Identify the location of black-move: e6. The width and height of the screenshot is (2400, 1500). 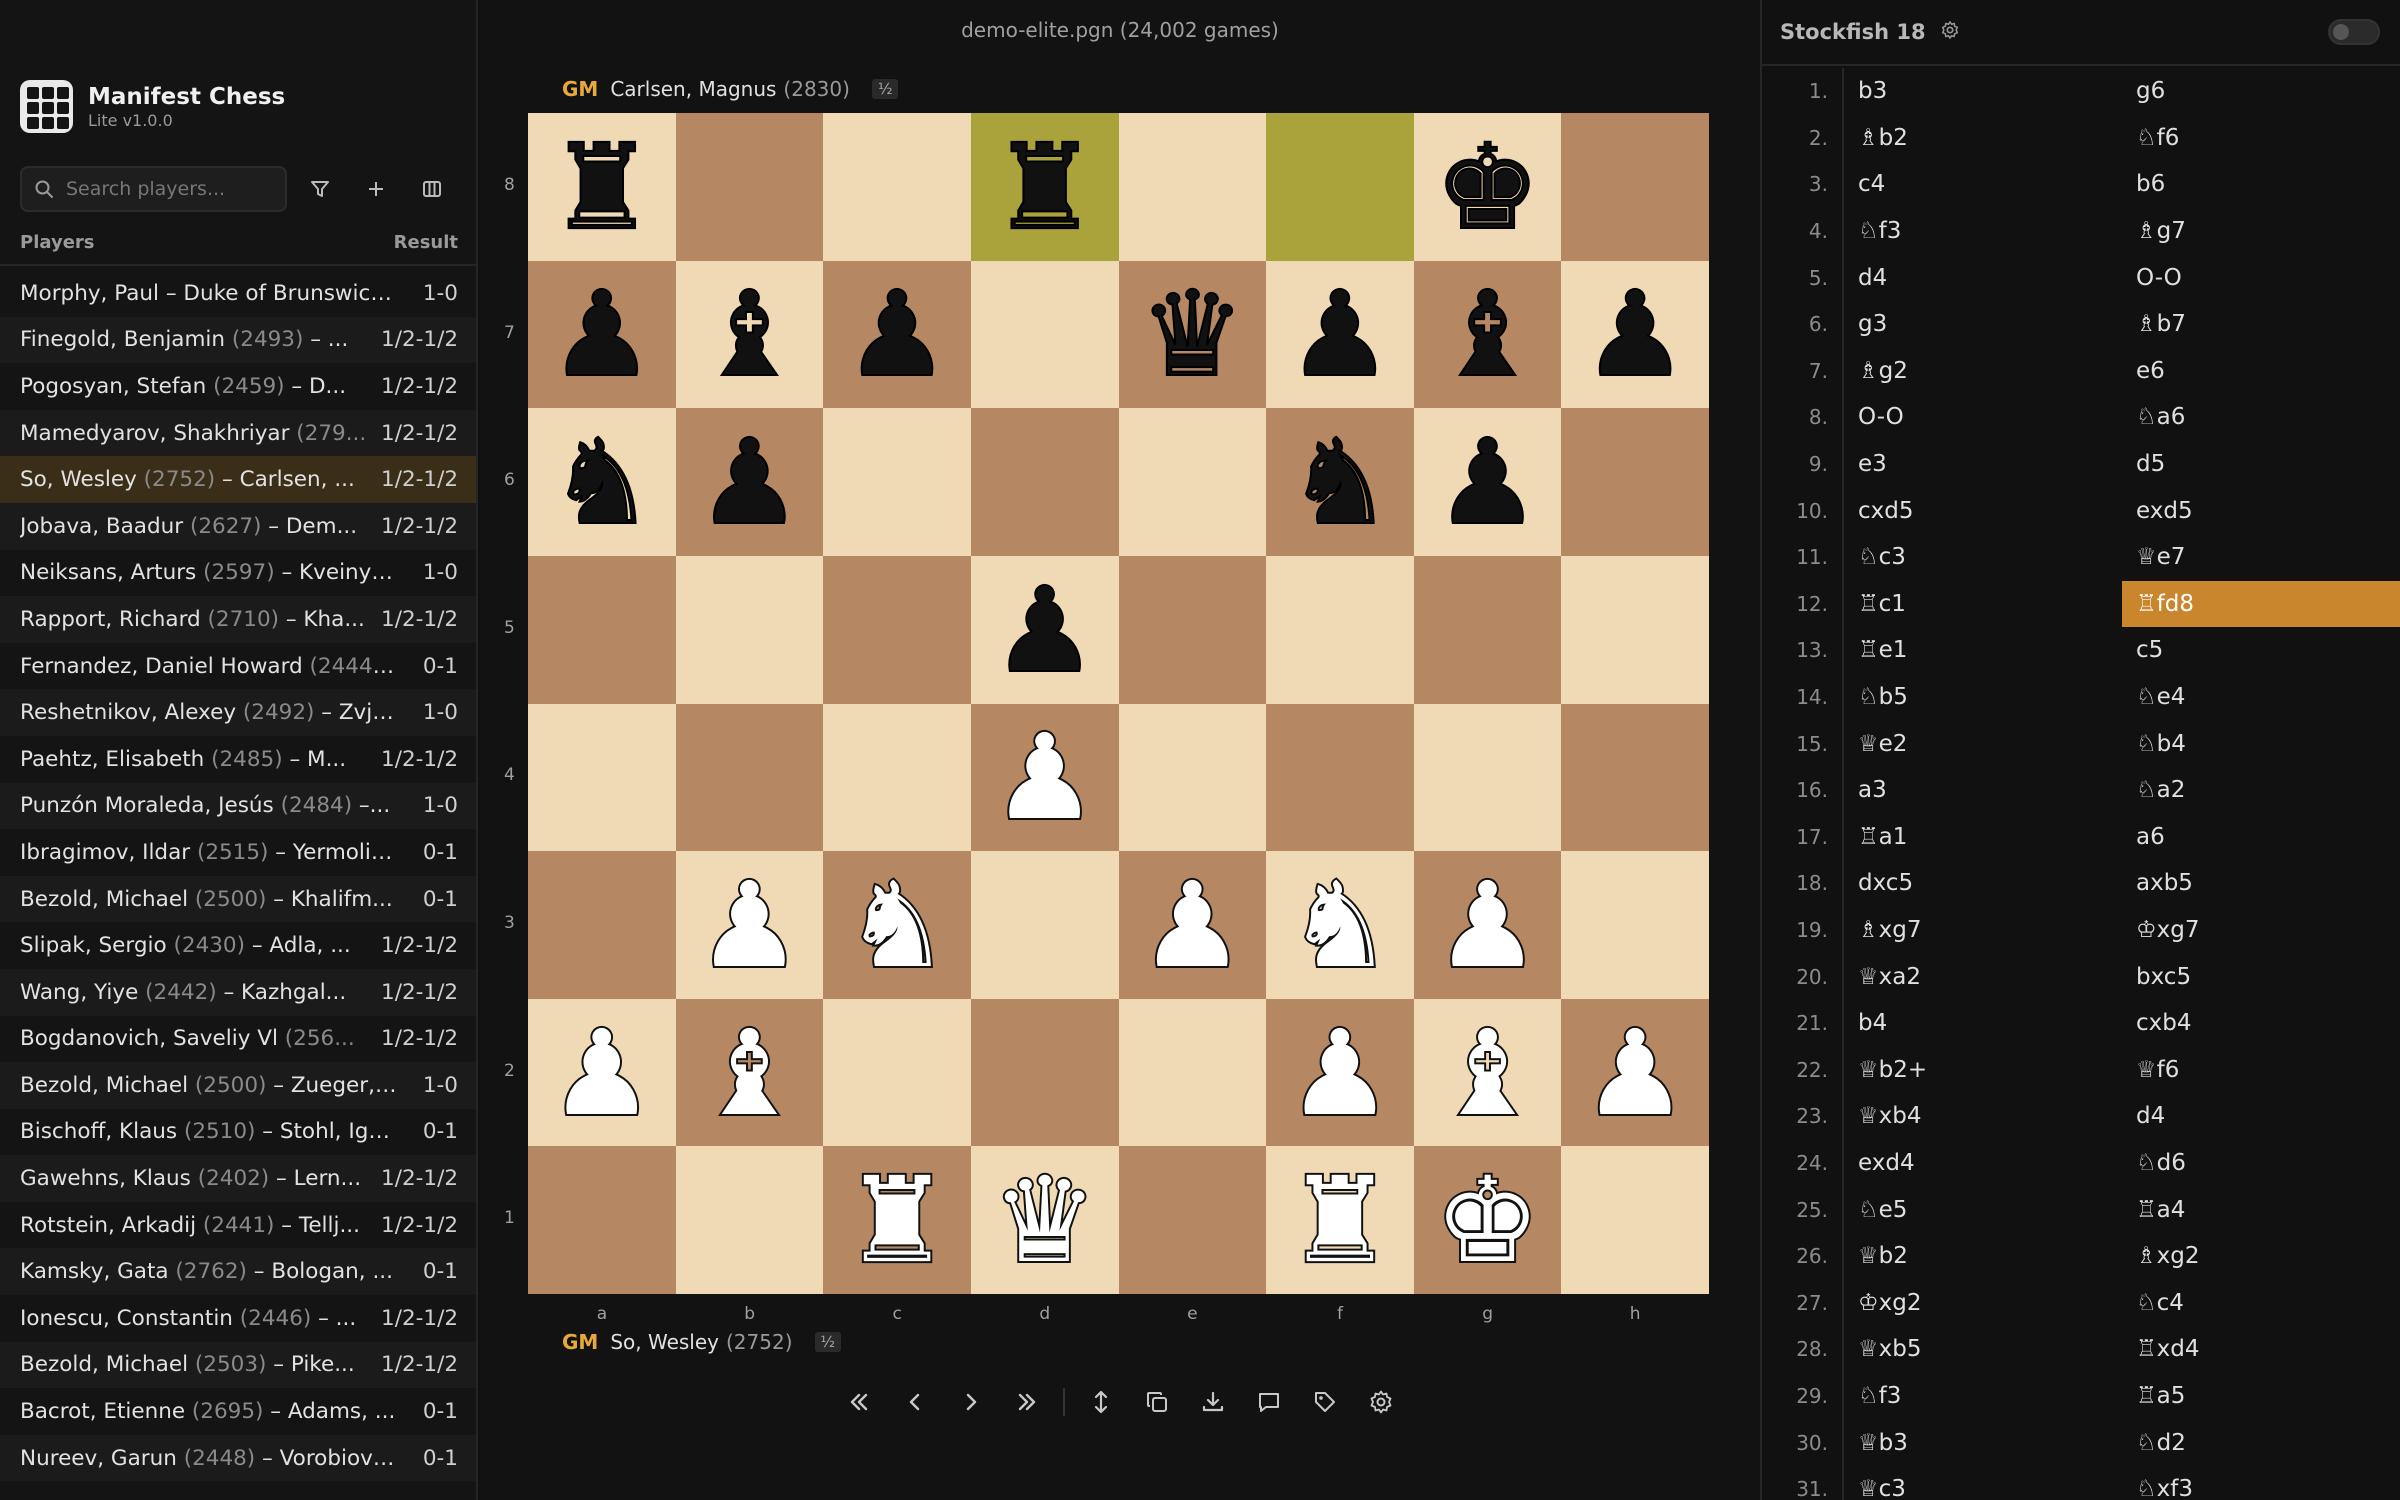
(2261, 371).